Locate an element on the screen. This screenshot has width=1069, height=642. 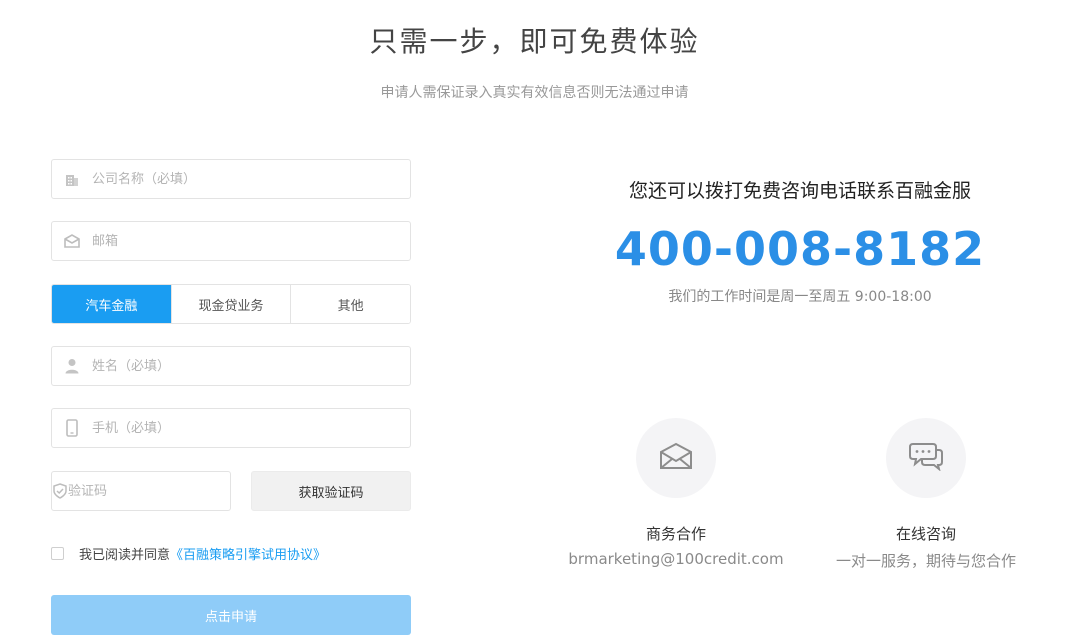
chat-icon is located at coordinates (926, 458).